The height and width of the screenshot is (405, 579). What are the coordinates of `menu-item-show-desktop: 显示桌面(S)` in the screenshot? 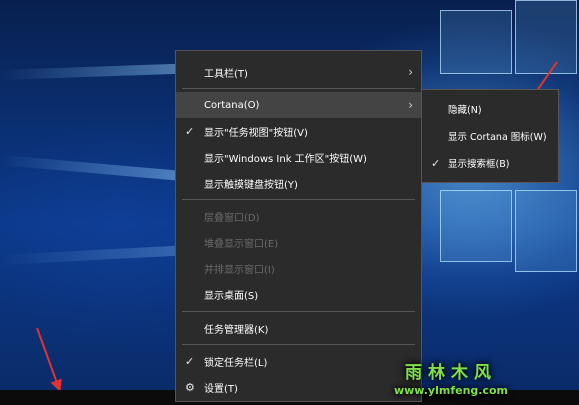 It's located at (298, 294).